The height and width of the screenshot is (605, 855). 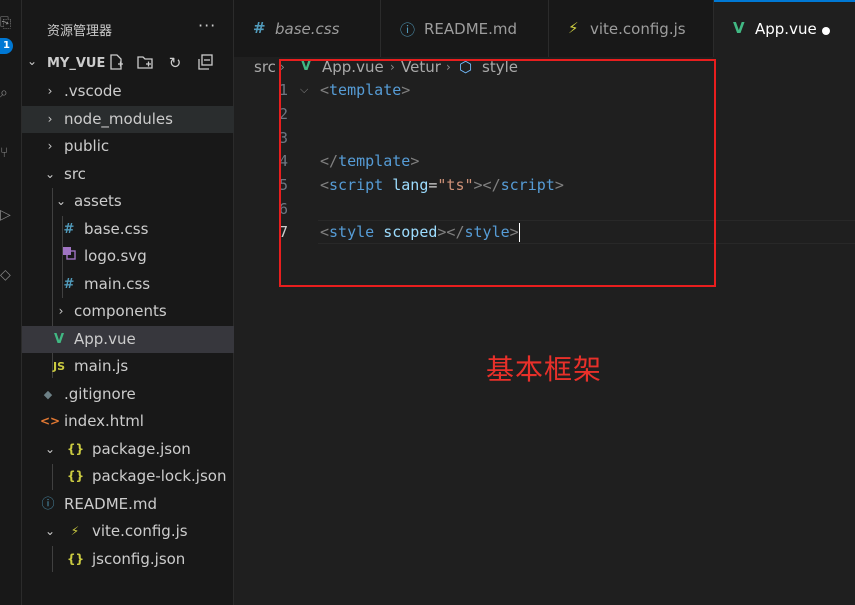 What do you see at coordinates (116, 63) in the screenshot?
I see `new-file-icon` at bounding box center [116, 63].